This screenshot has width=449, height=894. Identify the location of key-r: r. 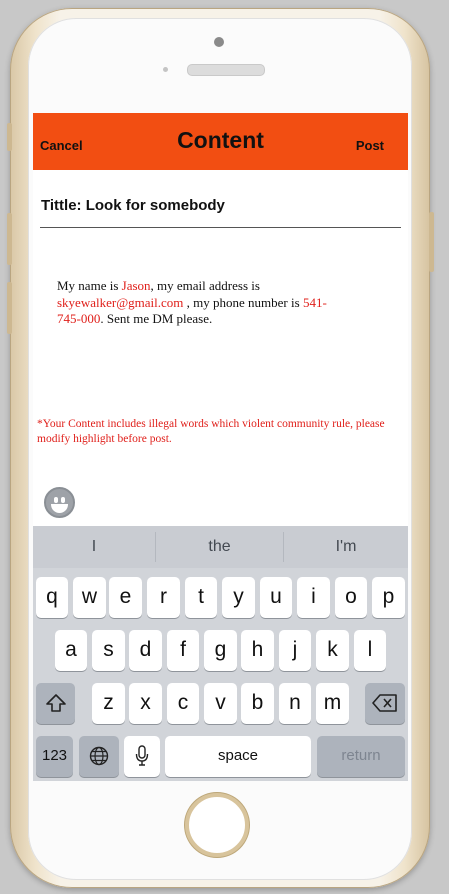
(163, 597).